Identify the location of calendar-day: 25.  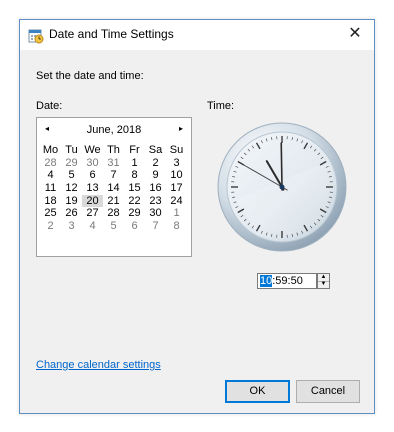
(50, 213).